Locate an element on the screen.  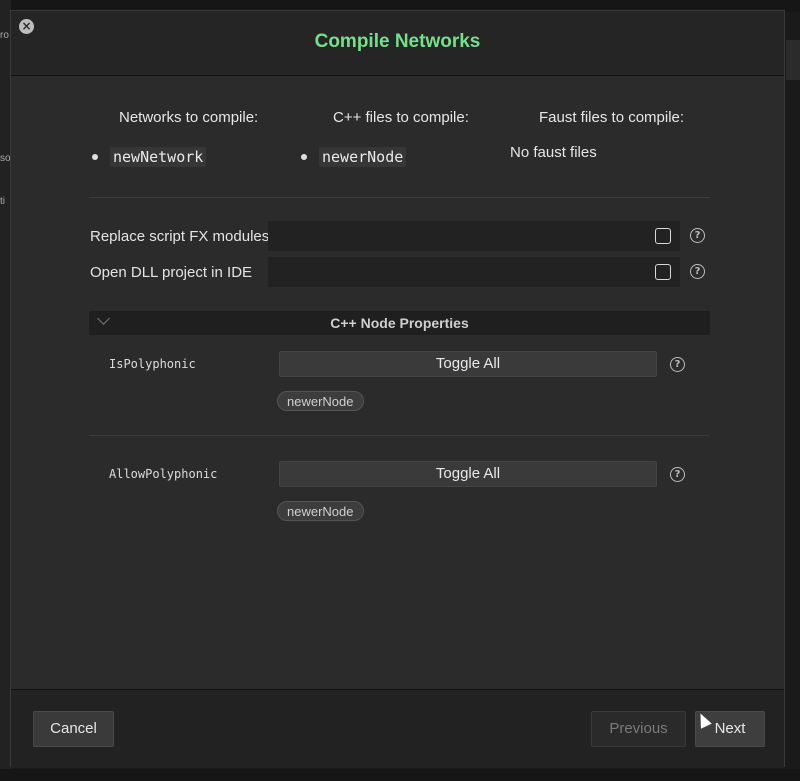
property-name-allowpolyphonic: AllowPolyphonic is located at coordinates (163, 474).